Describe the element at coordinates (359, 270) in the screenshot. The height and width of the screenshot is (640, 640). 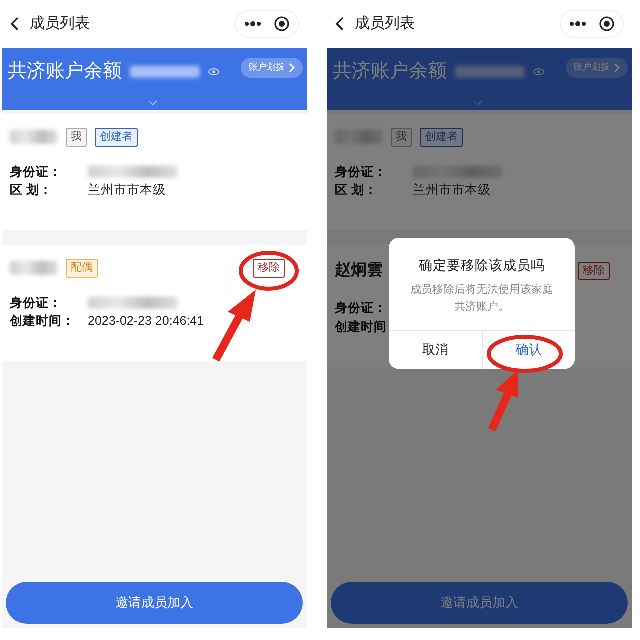
I see `member-name: 赵炯雲` at that location.